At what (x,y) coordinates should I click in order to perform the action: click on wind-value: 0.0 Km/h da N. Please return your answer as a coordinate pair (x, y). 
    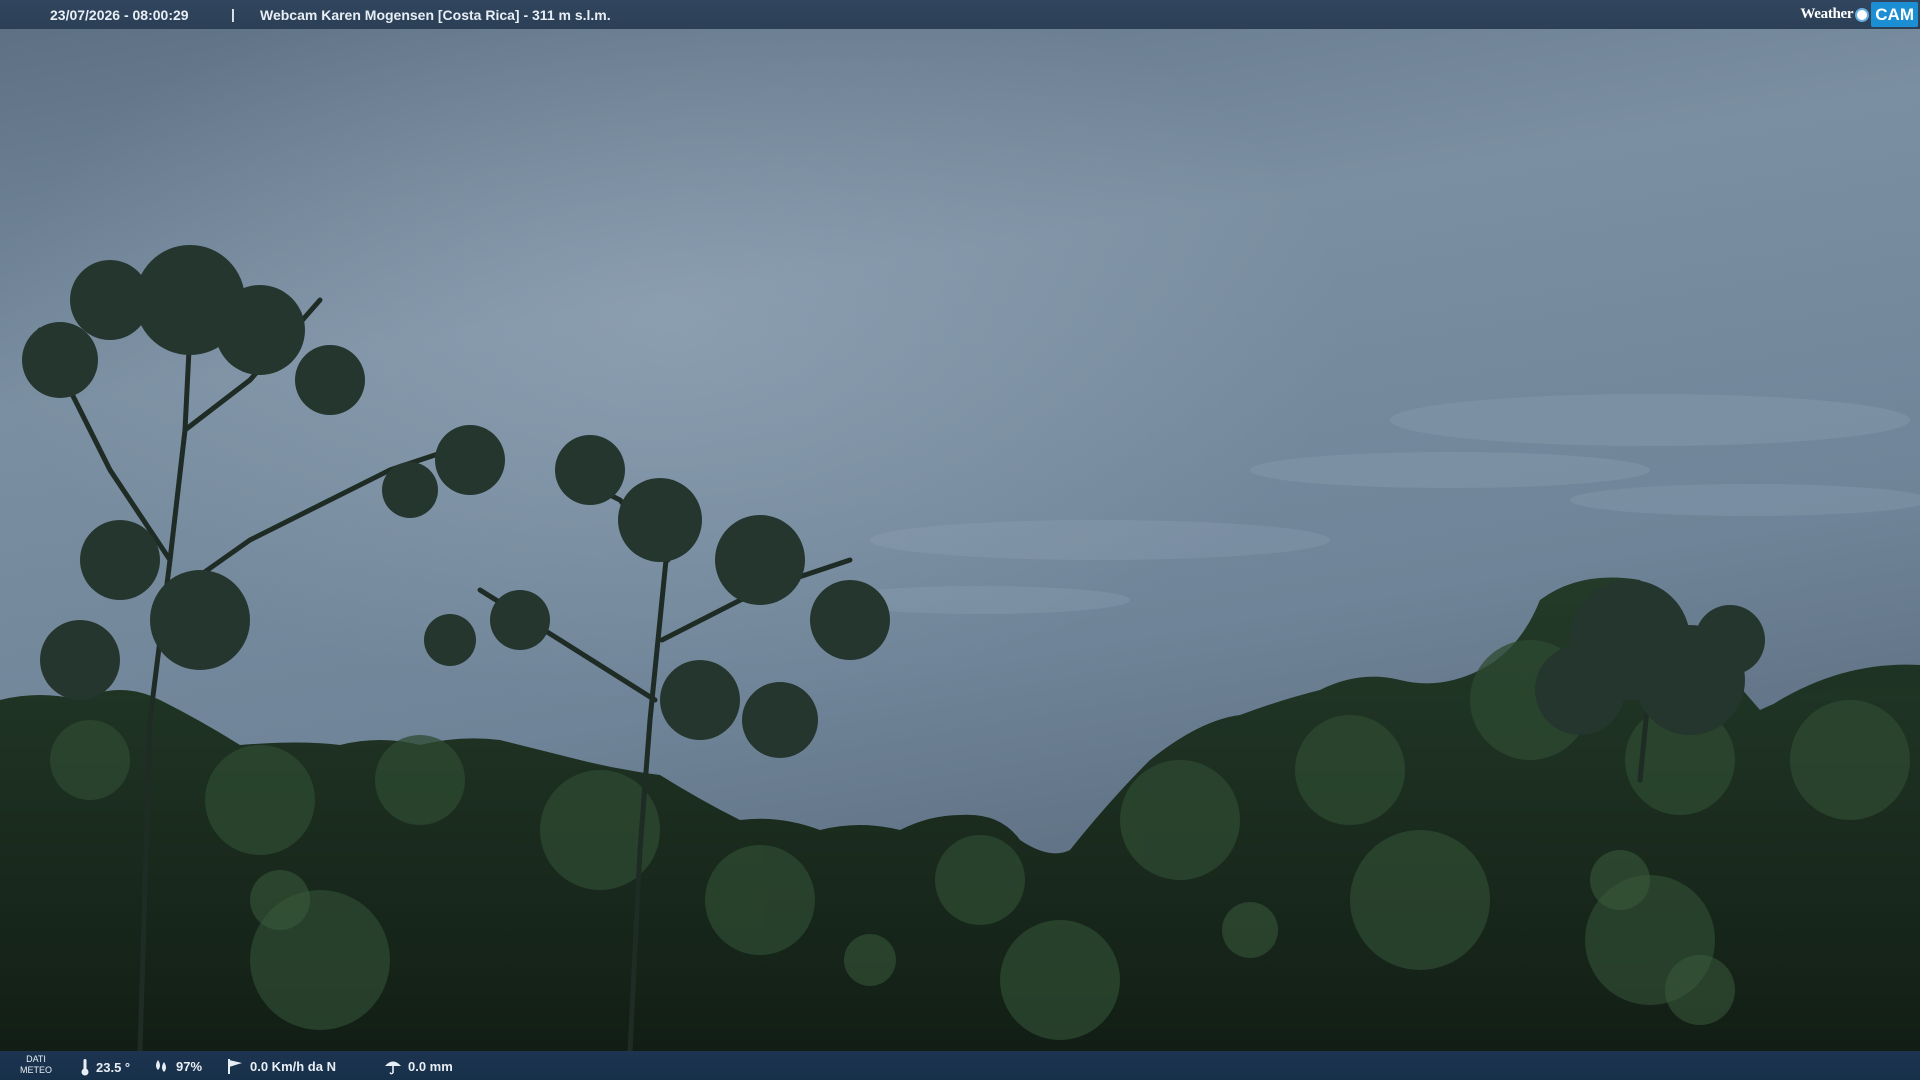
    Looking at the image, I should click on (293, 1066).